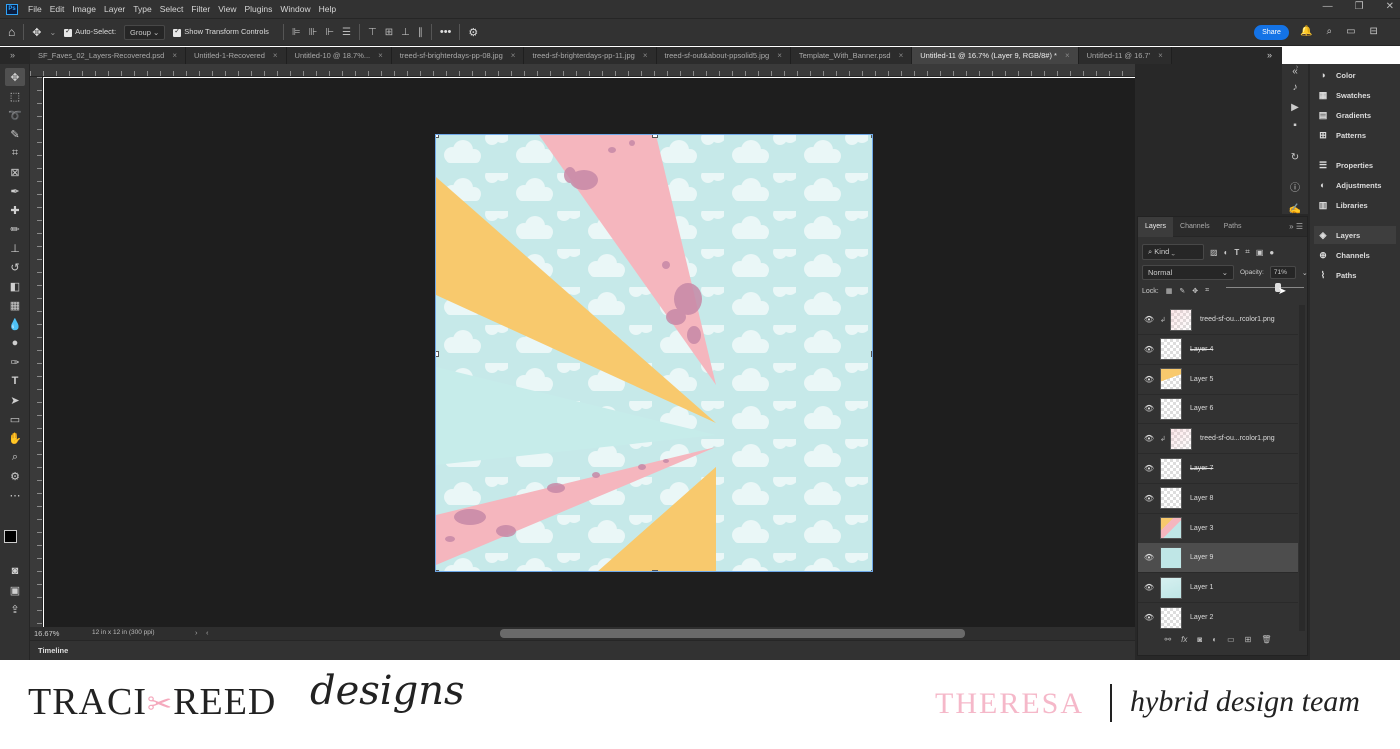 The image size is (1400, 749). I want to click on minimize-icon: —, so click(1328, 6).